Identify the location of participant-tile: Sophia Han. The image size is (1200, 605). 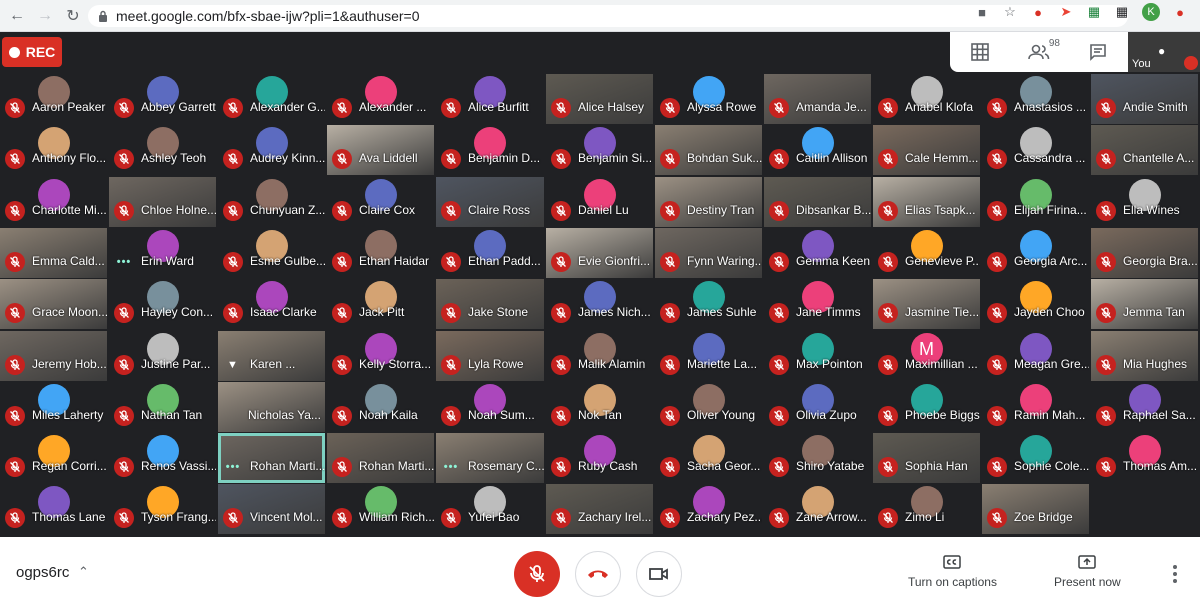
(926, 458).